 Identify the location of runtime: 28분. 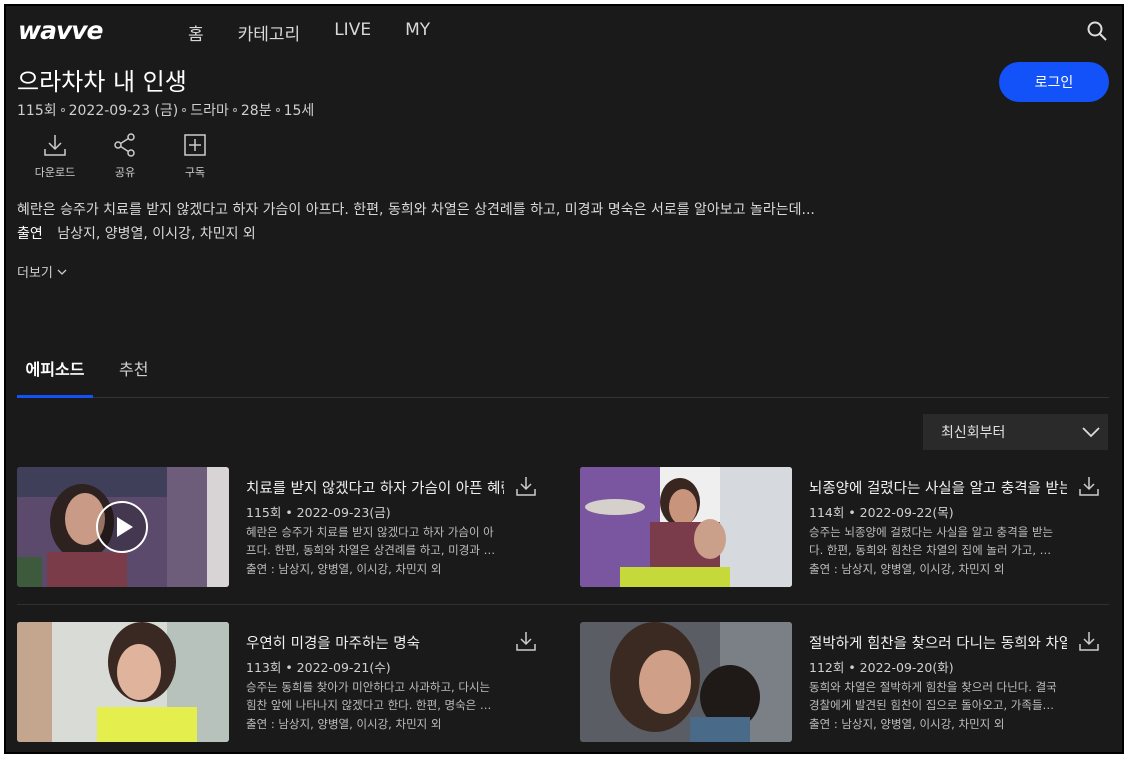
(256, 111).